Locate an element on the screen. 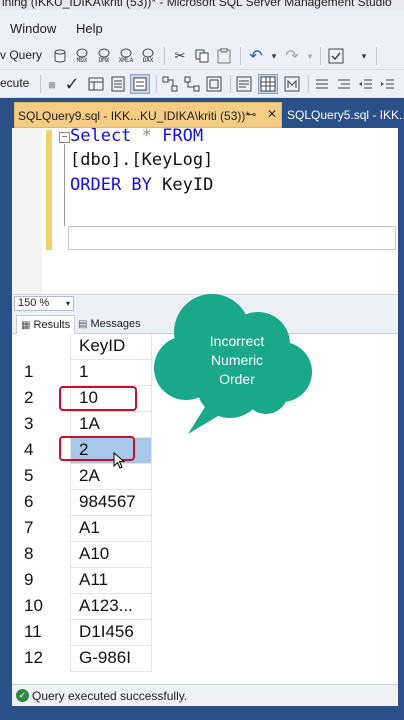 The width and height of the screenshot is (404, 720). xmla-query-icon: XMLA is located at coordinates (126, 56).